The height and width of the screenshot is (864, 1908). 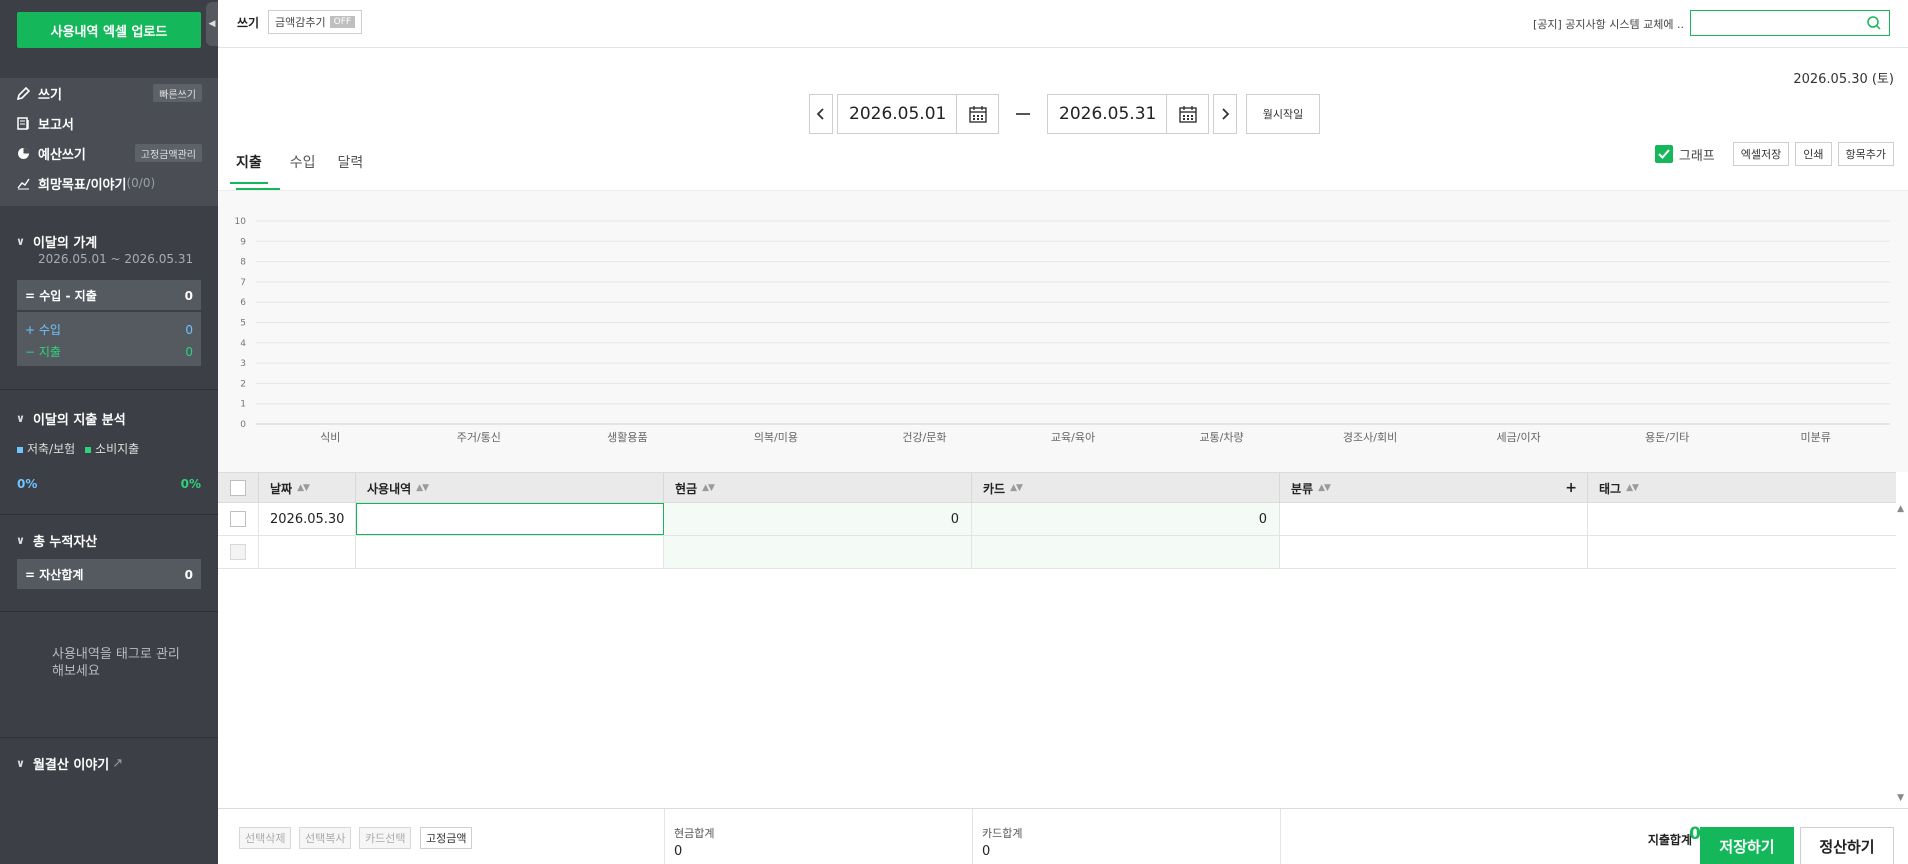 What do you see at coordinates (1900, 509) in the screenshot?
I see `scroll-up-icon: ▲` at bounding box center [1900, 509].